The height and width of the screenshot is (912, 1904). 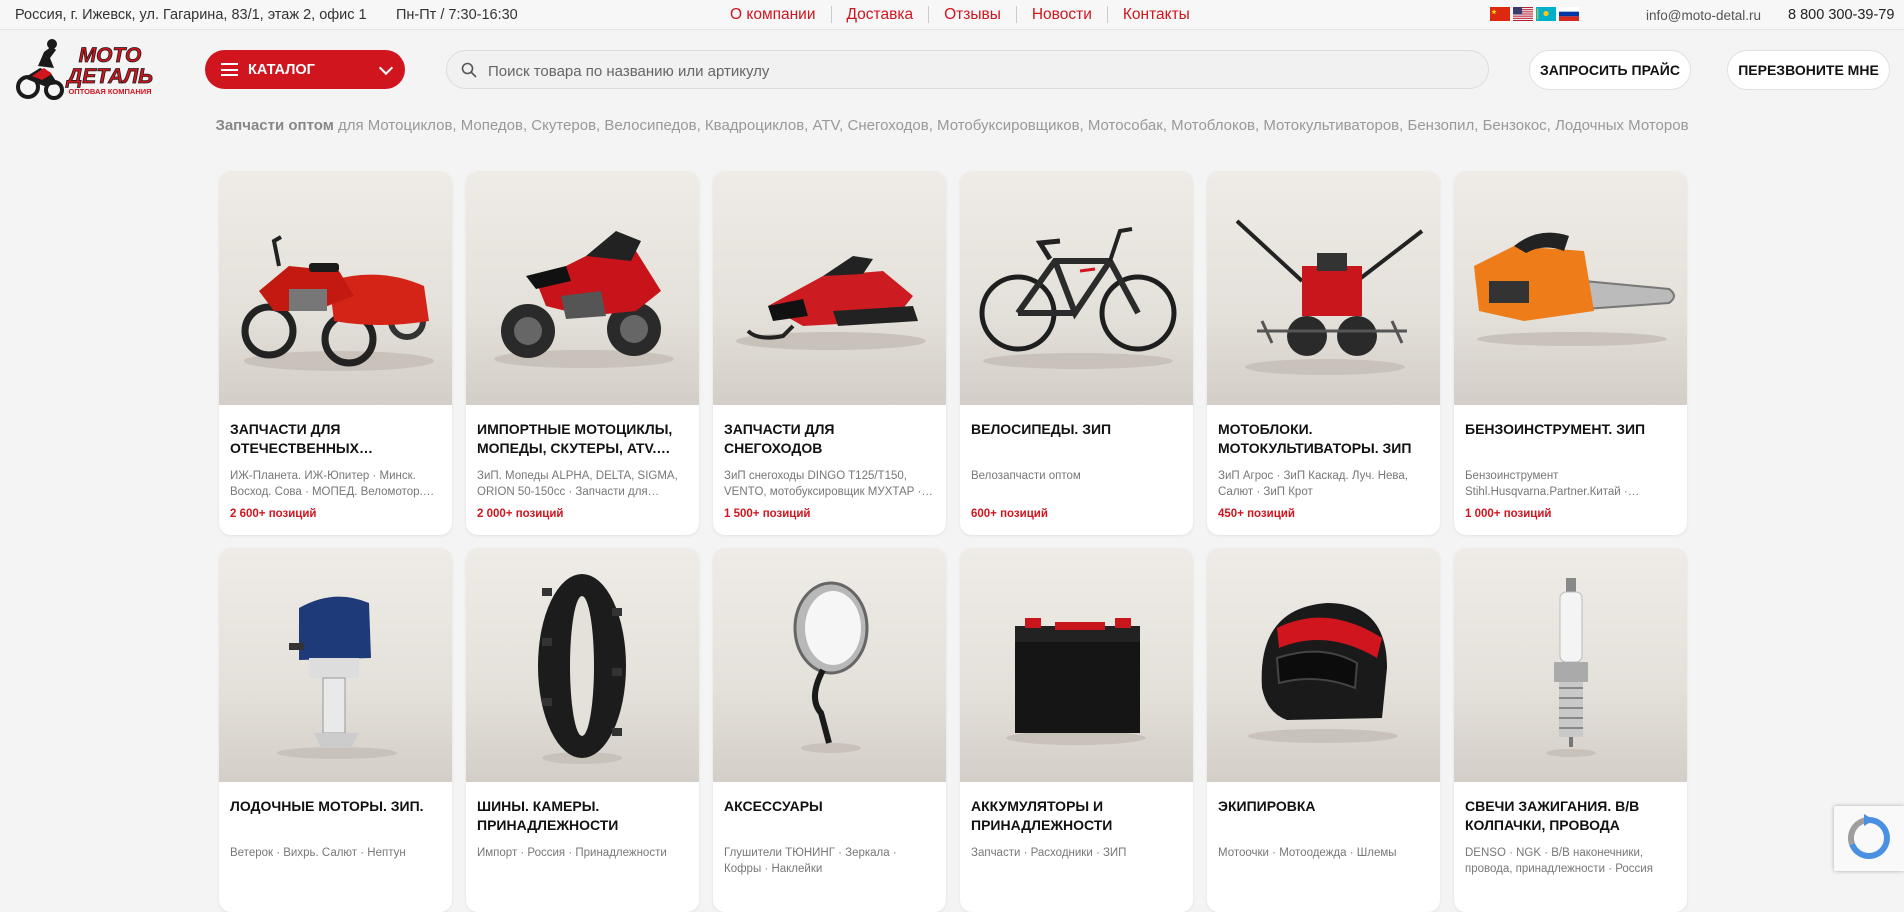 What do you see at coordinates (1256, 514) in the screenshot?
I see `category-count: 450+ позиций` at bounding box center [1256, 514].